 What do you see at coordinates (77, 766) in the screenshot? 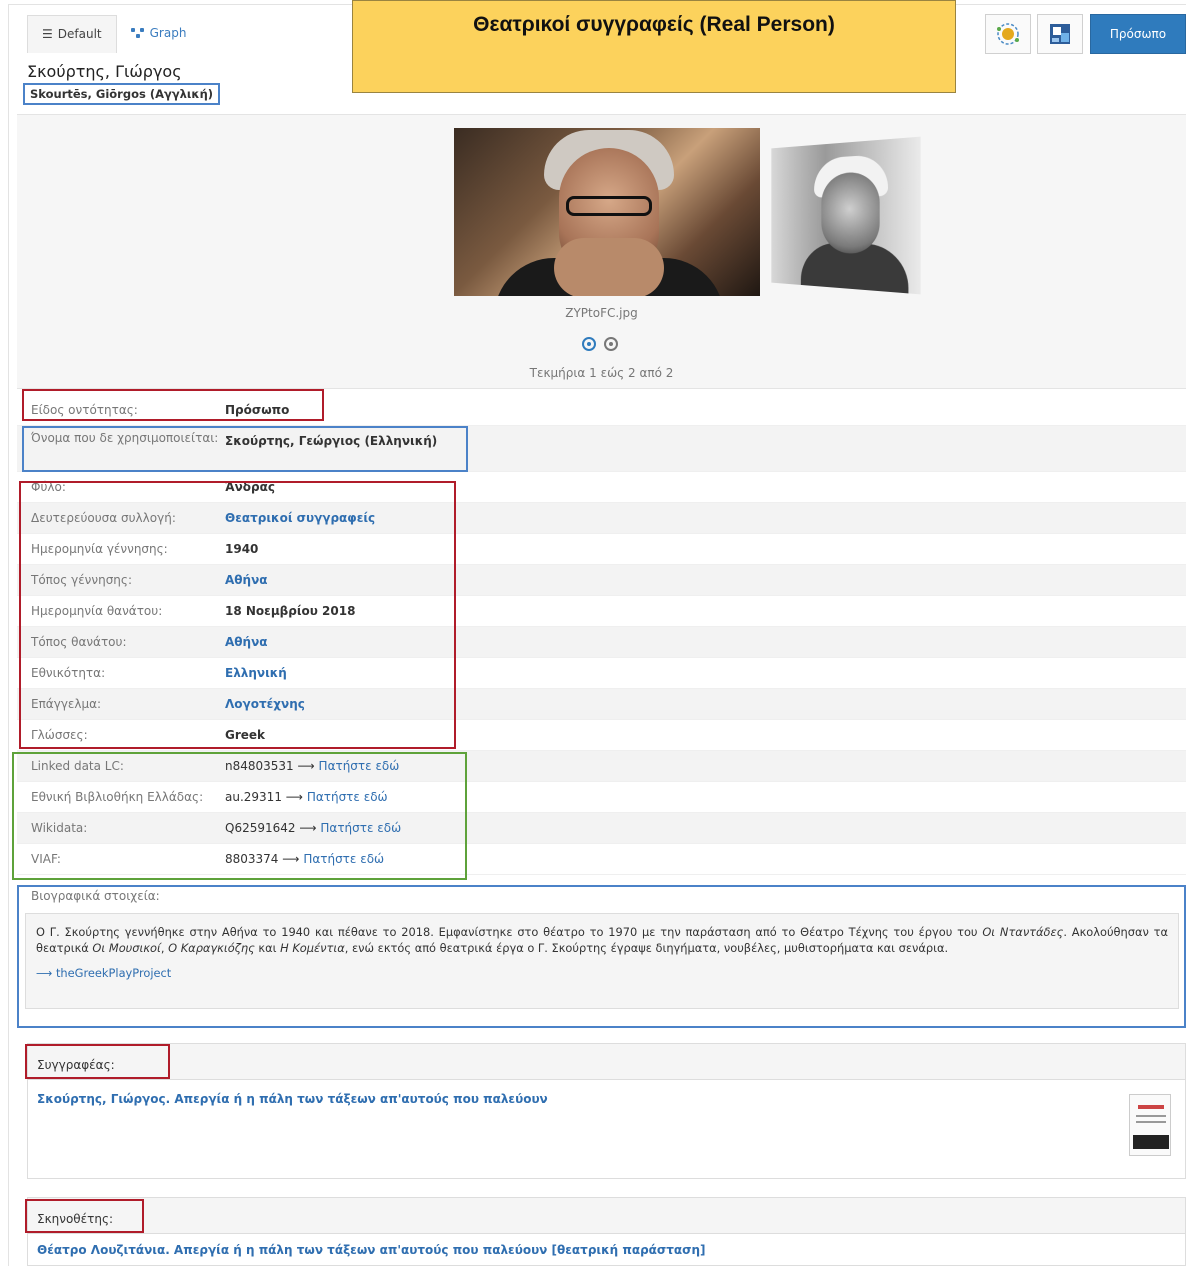
I see `field-label: Linked data LC:` at bounding box center [77, 766].